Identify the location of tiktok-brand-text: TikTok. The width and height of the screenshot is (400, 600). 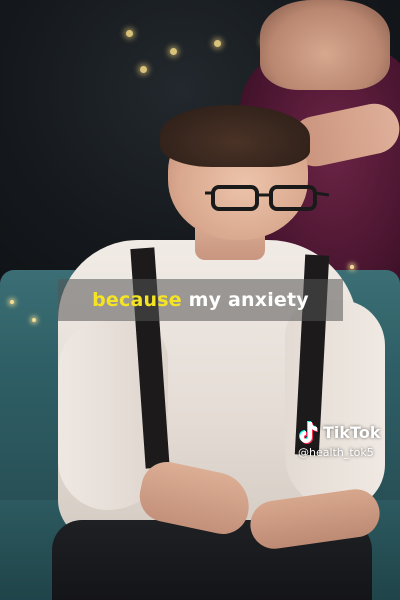
(352, 432).